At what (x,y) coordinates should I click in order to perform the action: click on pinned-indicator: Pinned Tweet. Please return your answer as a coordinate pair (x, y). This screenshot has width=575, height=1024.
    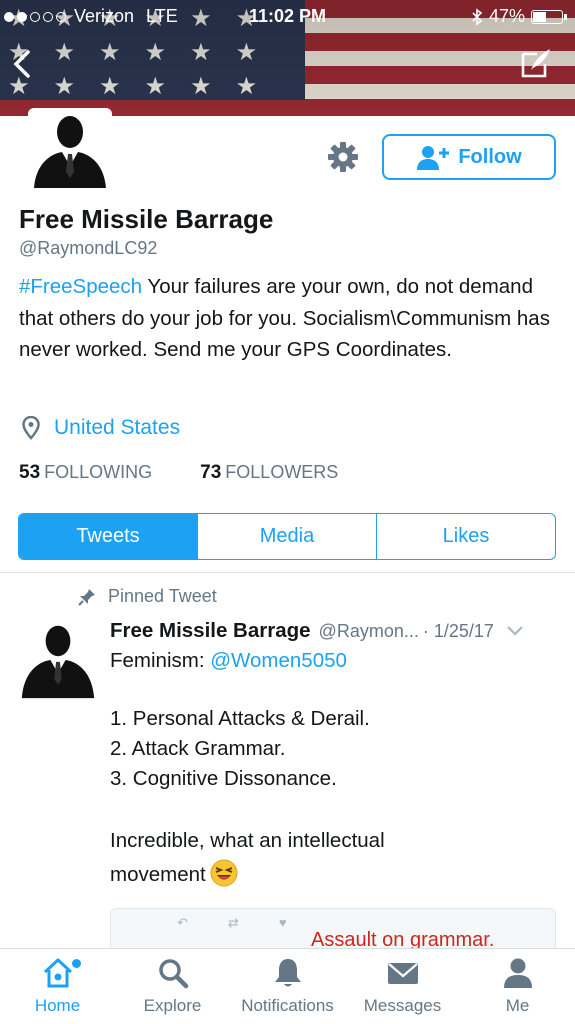
    Looking at the image, I should click on (147, 596).